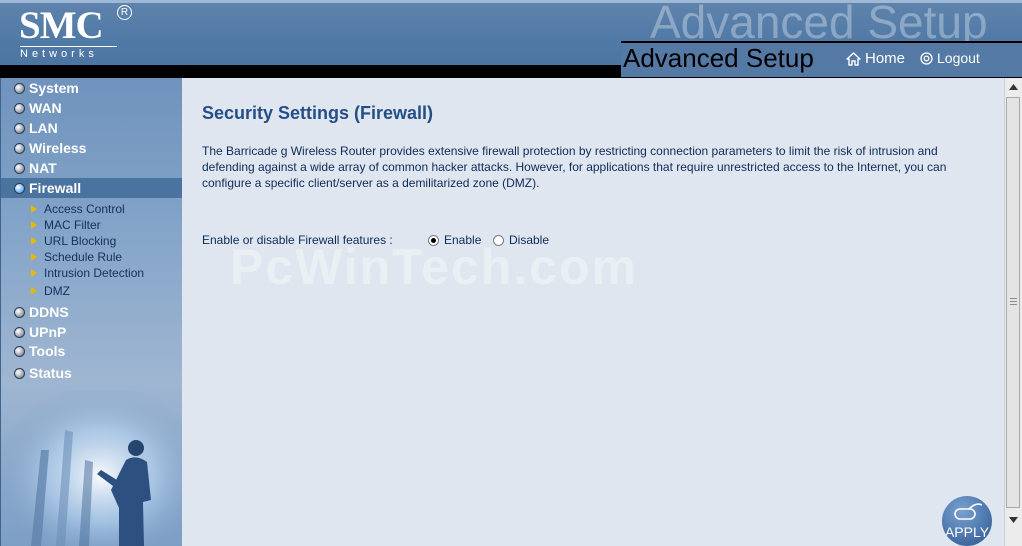 Image resolution: width=1022 pixels, height=546 pixels. Describe the element at coordinates (726, 60) in the screenshot. I see `page-section-title: Advanced Setup` at that location.